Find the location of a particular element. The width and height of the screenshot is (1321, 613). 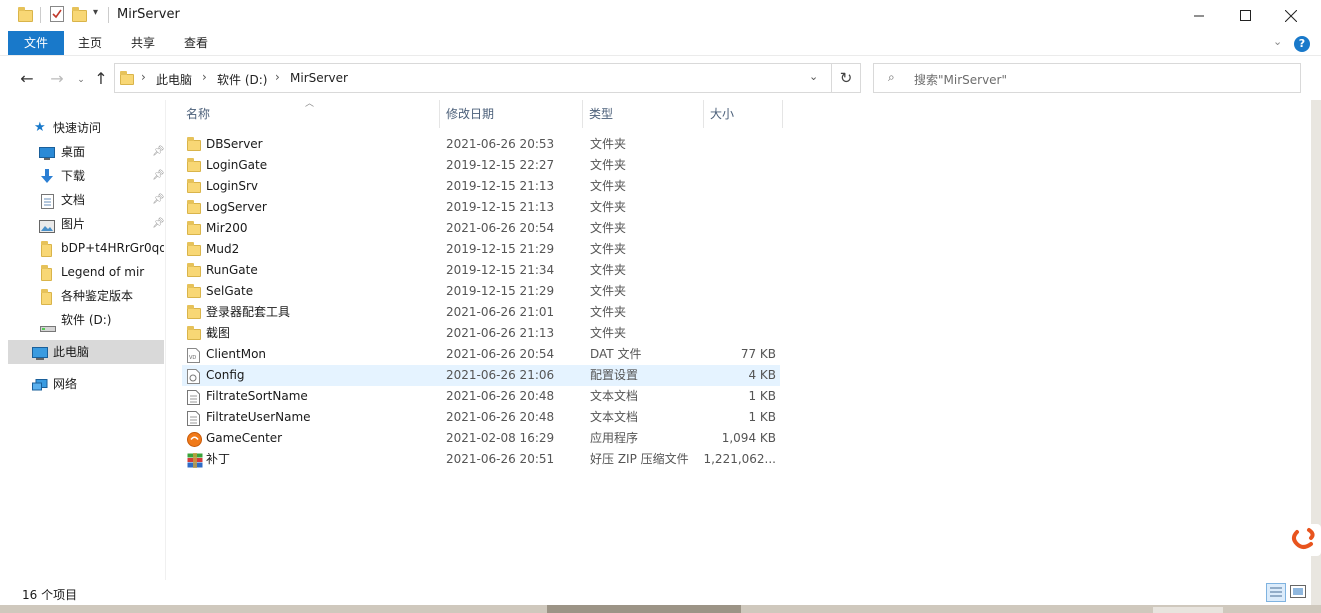

nav-item-desktop: 桌面 📌︎ is located at coordinates (86, 152).